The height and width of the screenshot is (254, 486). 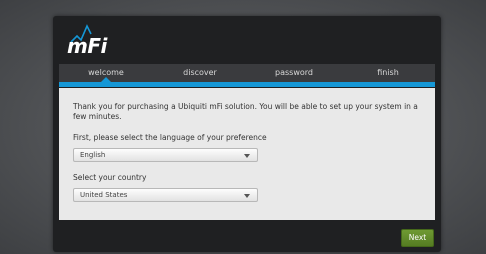 I want to click on country-label: Select your country, so click(x=110, y=177).